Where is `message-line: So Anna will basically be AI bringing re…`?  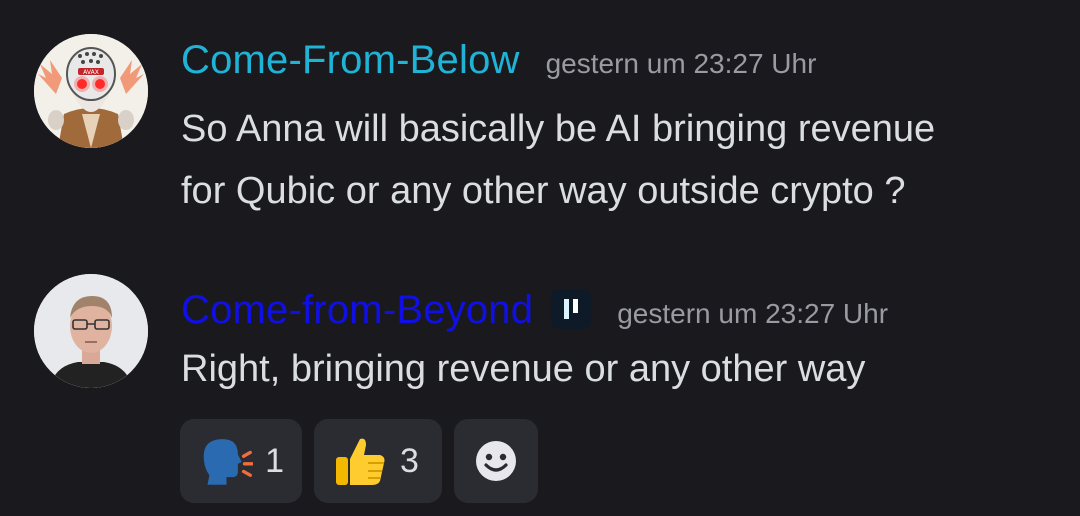 message-line: So Anna will basically be AI bringing re… is located at coordinates (558, 129).